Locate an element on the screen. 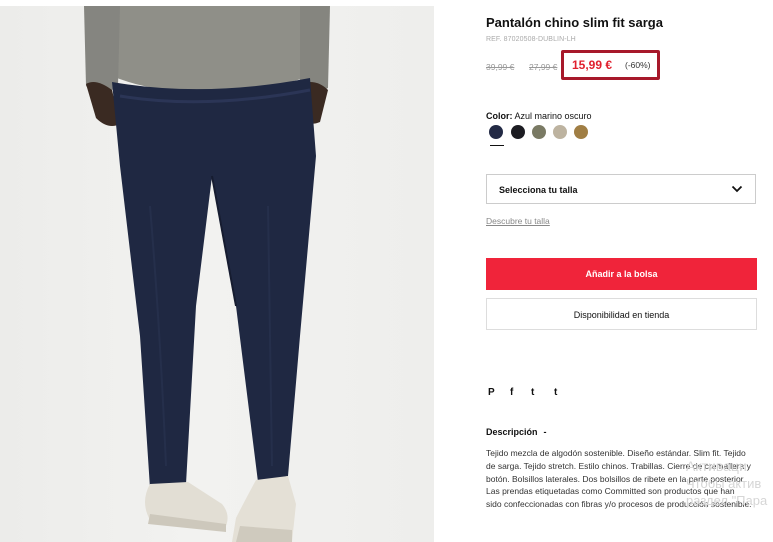  swatch-azul-marino is located at coordinates (496, 132).